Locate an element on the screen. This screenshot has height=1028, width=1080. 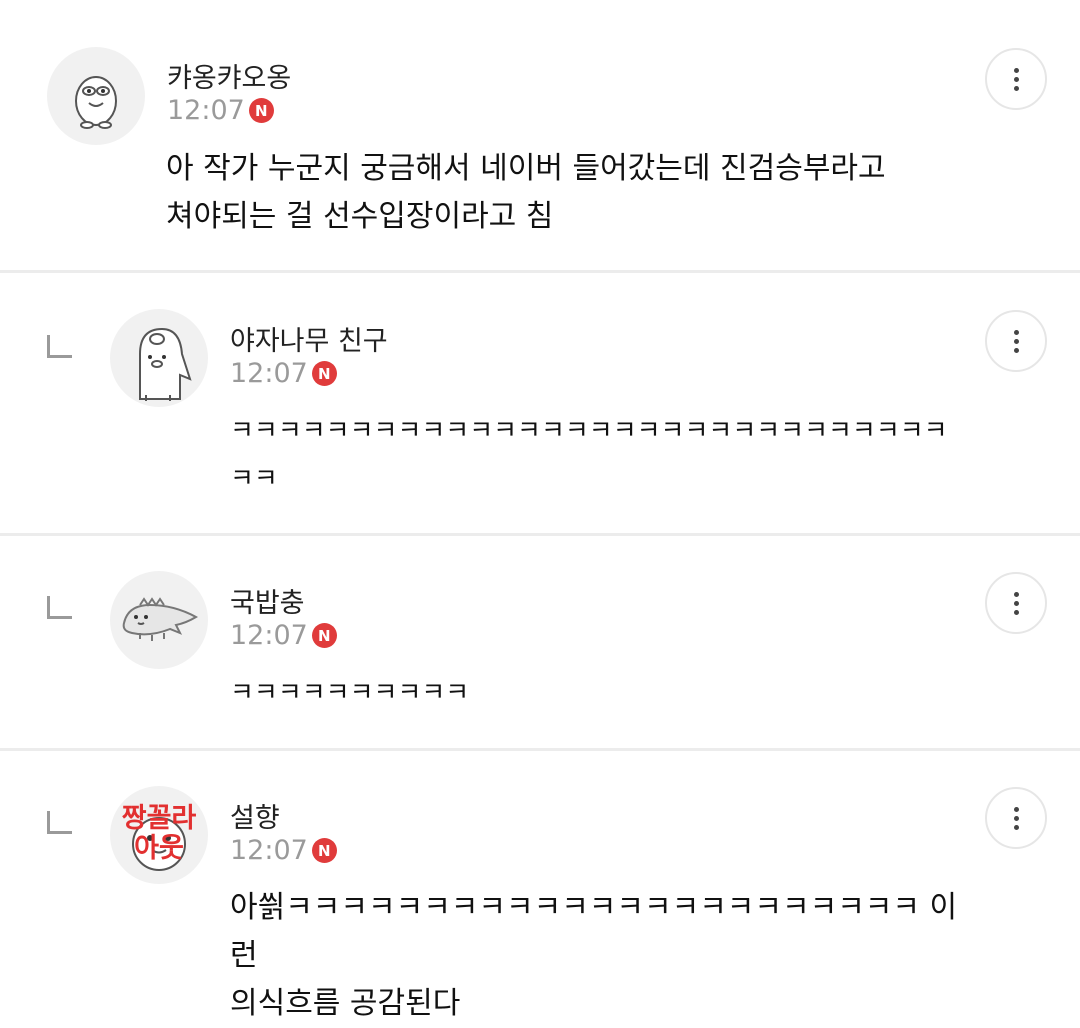
username: 설향 is located at coordinates (255, 815).